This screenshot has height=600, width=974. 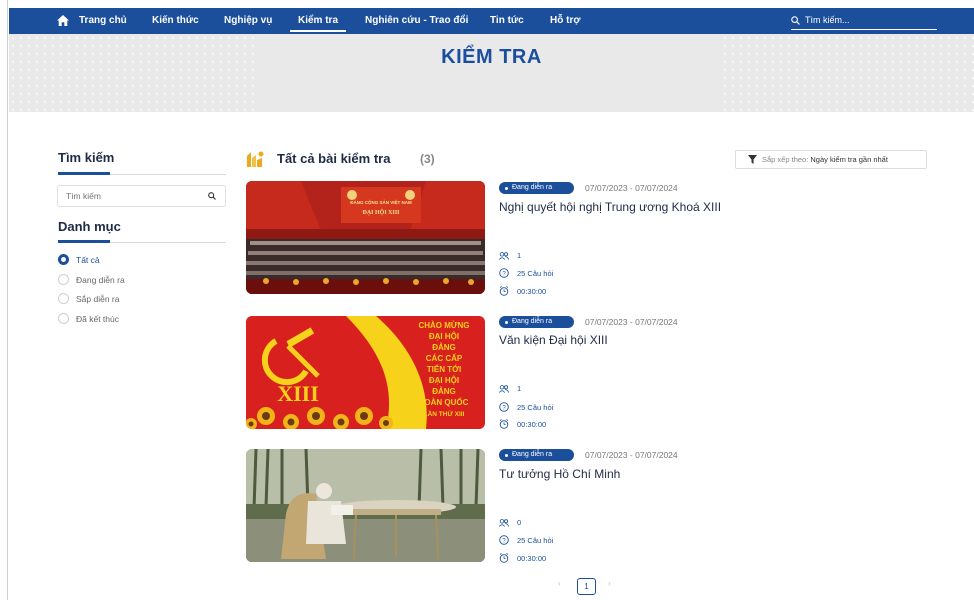 What do you see at coordinates (559, 474) in the screenshot?
I see `card-title: Tư tưởng Hồ Chí Minh` at bounding box center [559, 474].